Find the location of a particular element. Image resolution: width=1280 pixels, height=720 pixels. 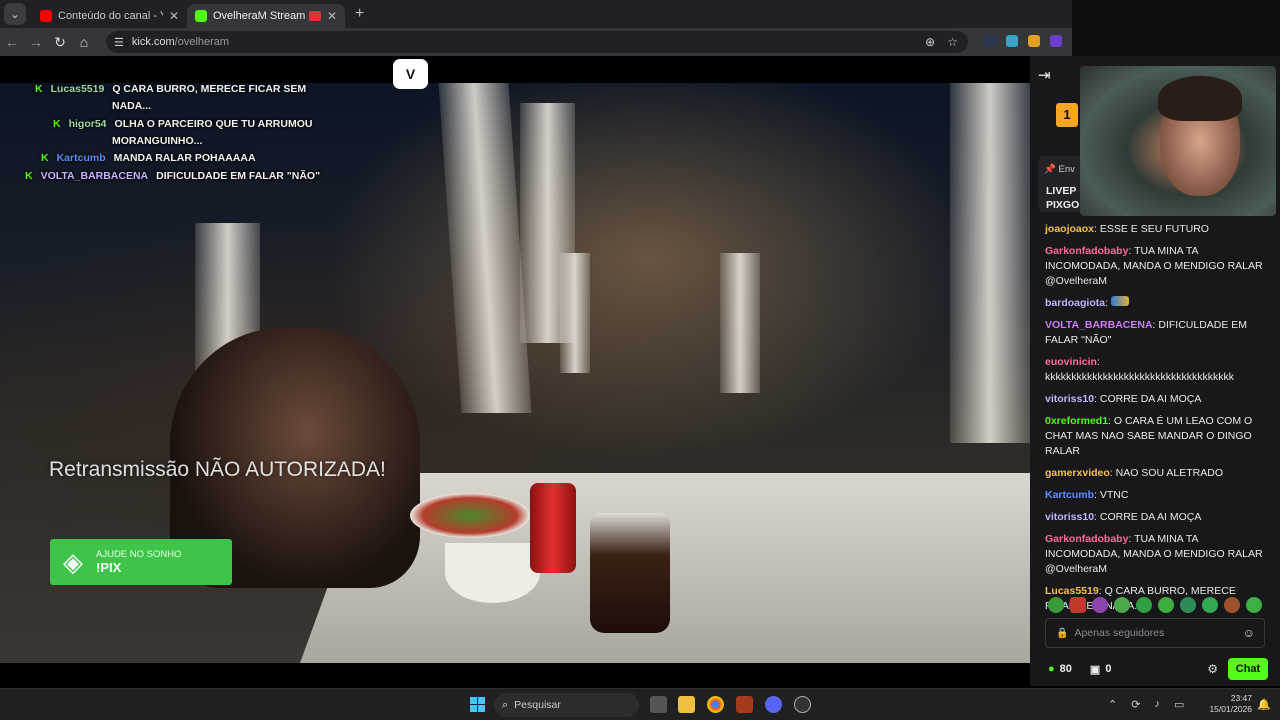

gift-count: ▣ 0 is located at coordinates (1101, 669).